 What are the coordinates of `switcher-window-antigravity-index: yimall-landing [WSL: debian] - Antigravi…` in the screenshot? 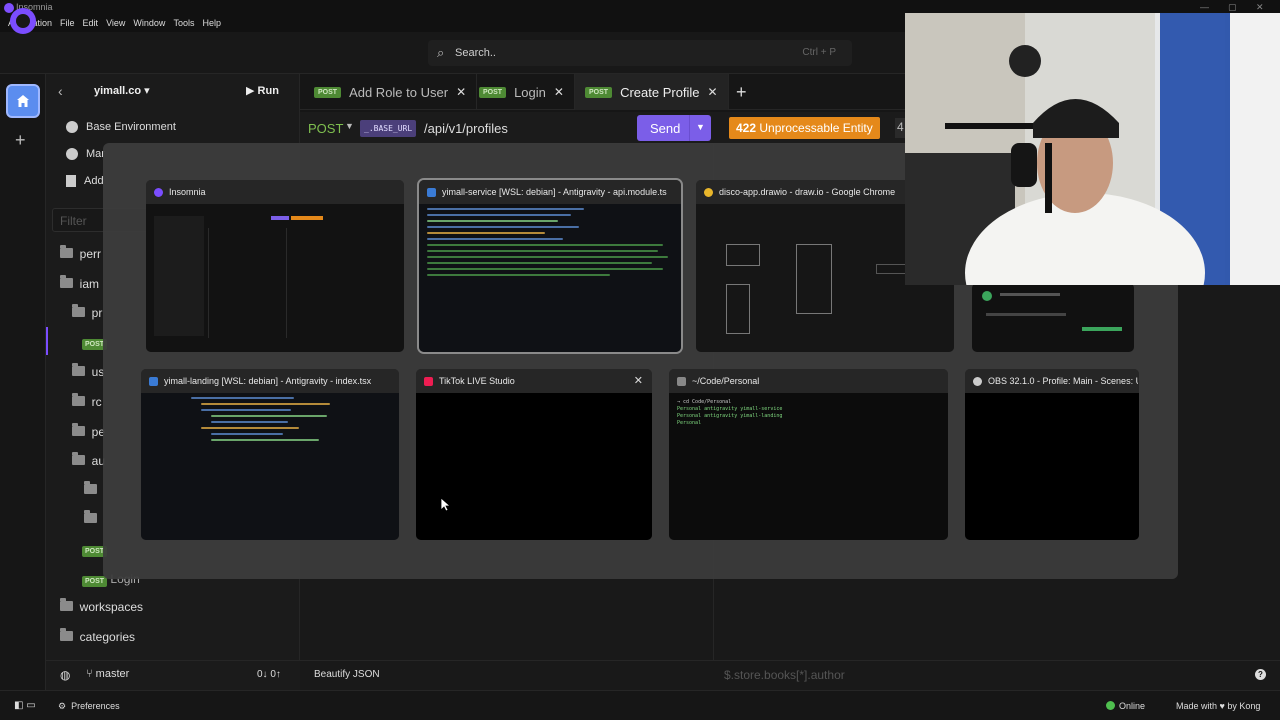 It's located at (270, 454).